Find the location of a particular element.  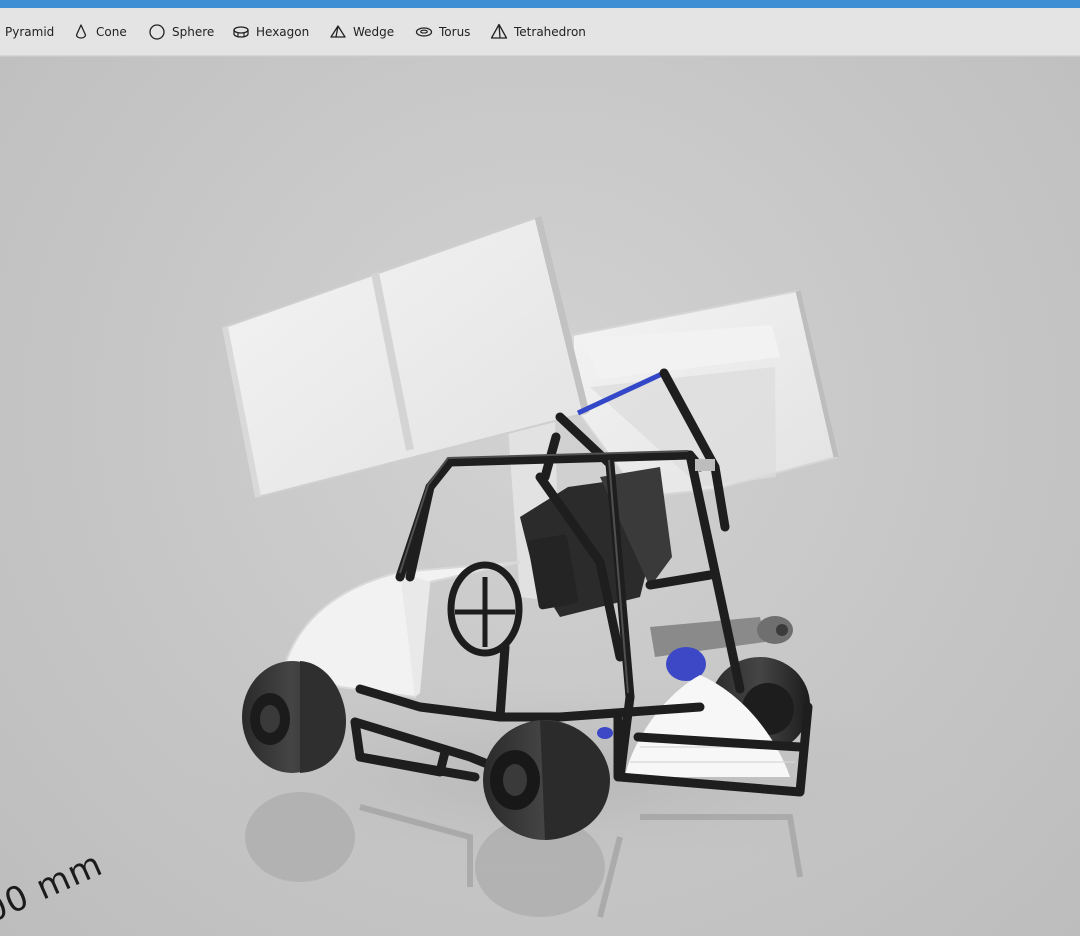

torus-tool-label: Torus is located at coordinates (455, 31).